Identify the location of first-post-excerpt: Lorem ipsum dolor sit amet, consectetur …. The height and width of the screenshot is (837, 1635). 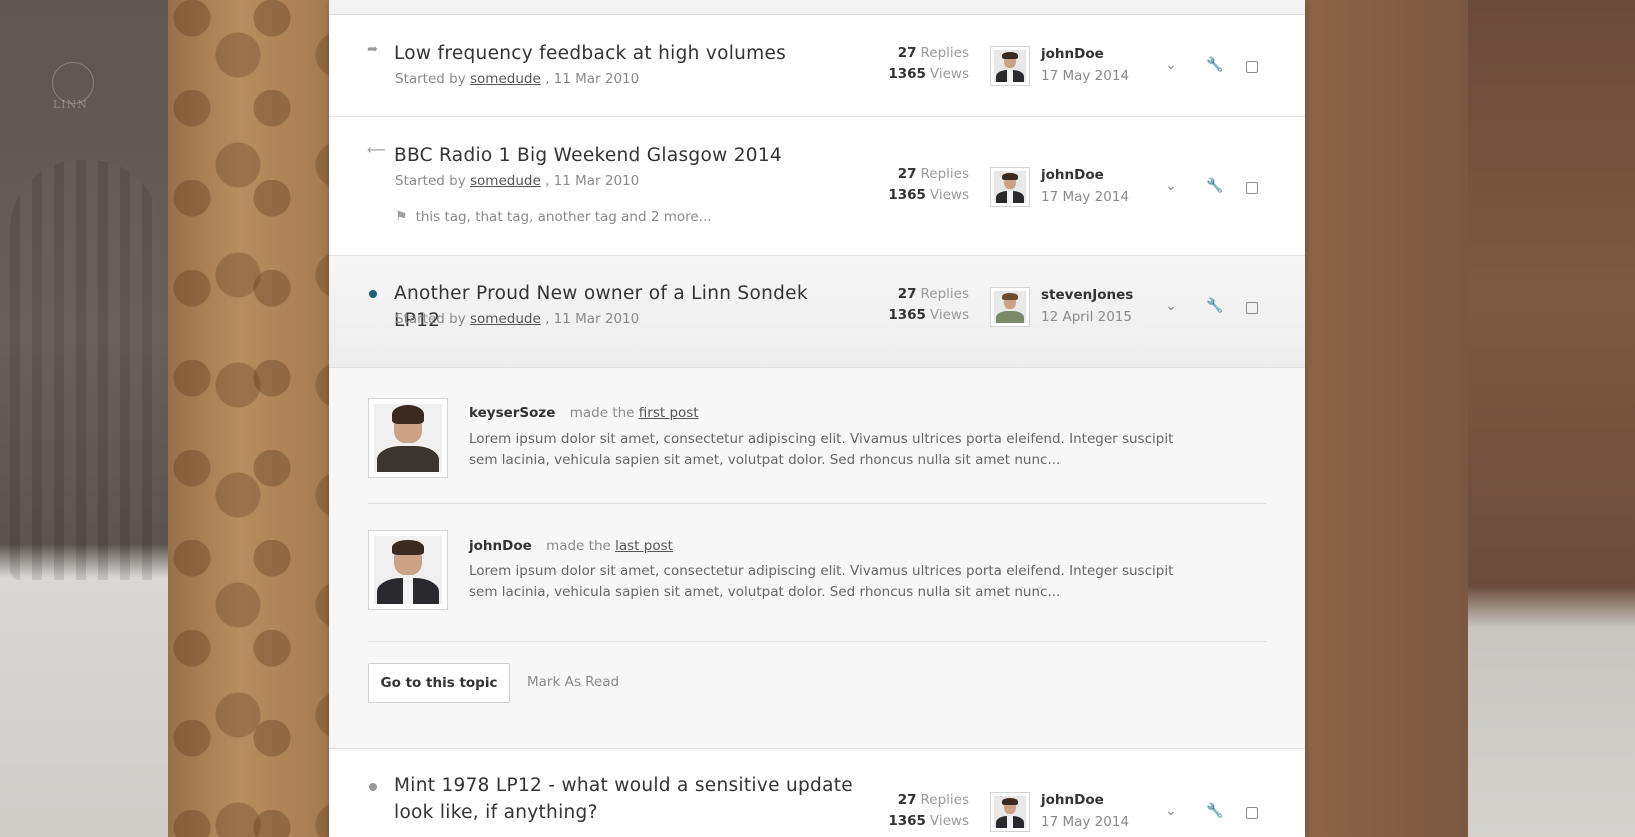
(821, 449).